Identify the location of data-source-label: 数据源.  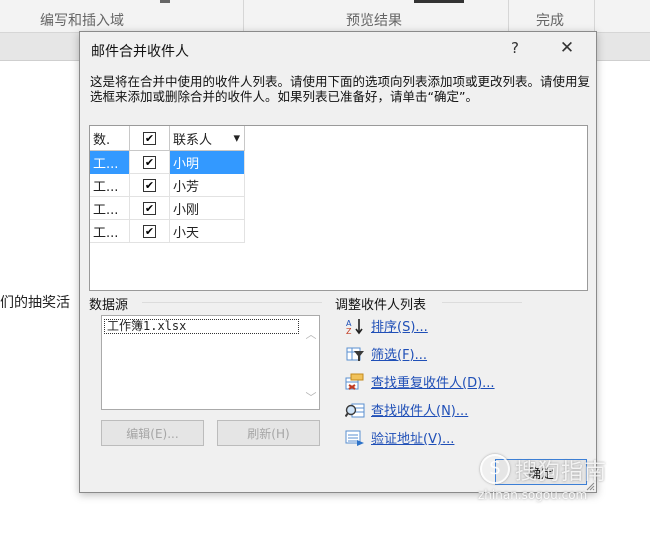
(109, 305).